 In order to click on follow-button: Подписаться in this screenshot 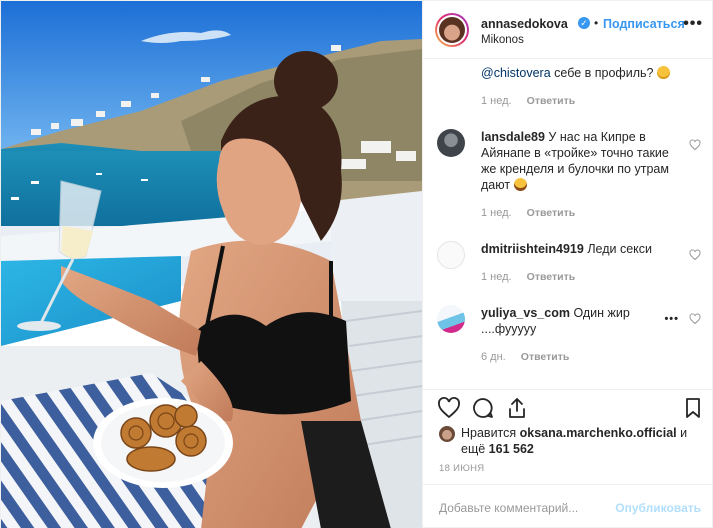, I will do `click(644, 24)`.